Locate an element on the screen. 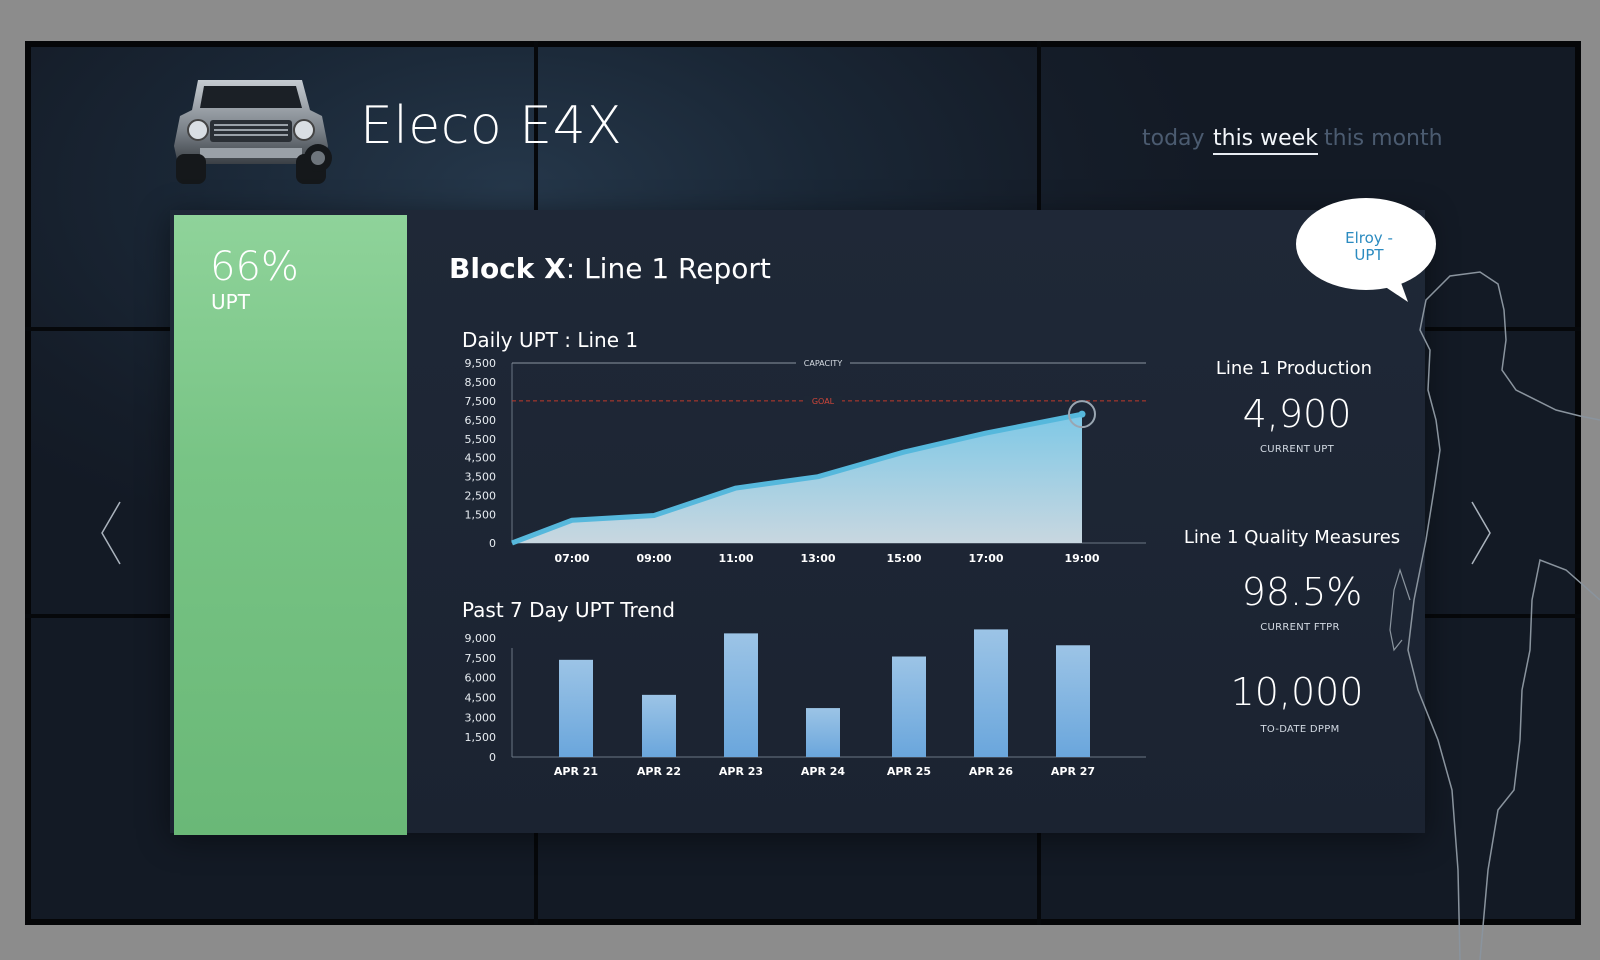 The width and height of the screenshot is (1600, 960). bubble-line-2: UPT is located at coordinates (1369, 255).